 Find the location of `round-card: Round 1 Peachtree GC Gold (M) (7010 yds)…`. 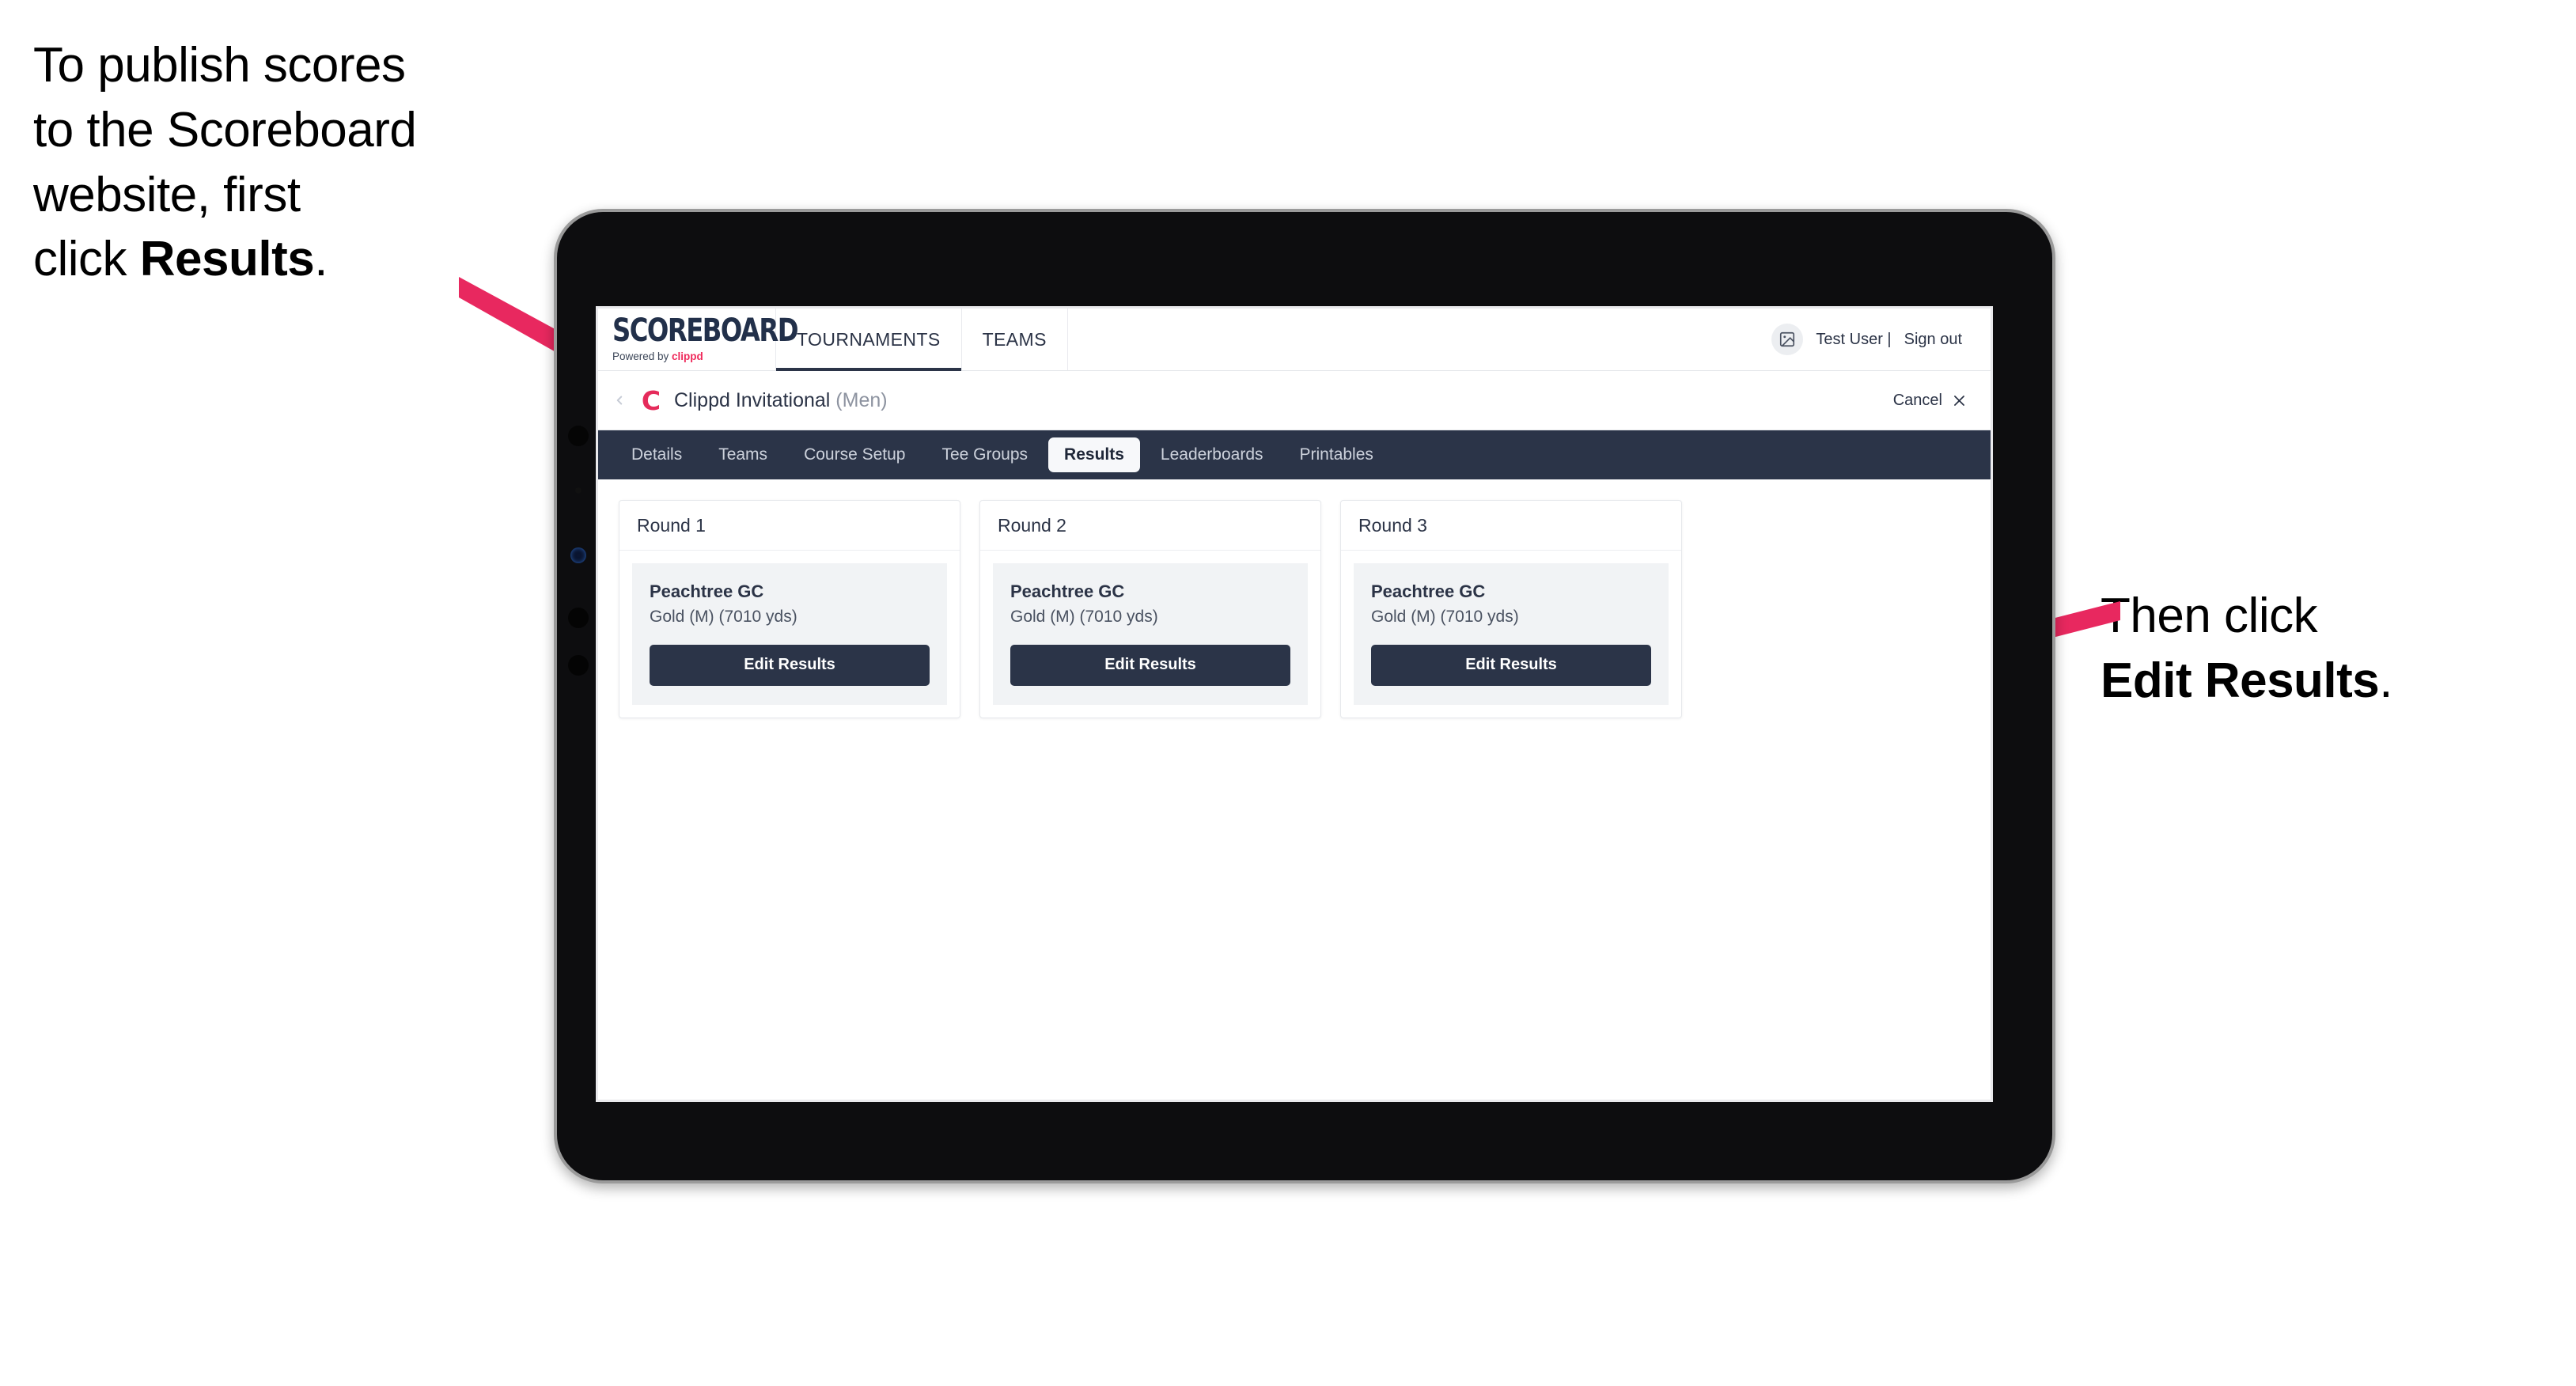

round-card: Round 1 Peachtree GC Gold (M) (7010 yds)… is located at coordinates (789, 609).